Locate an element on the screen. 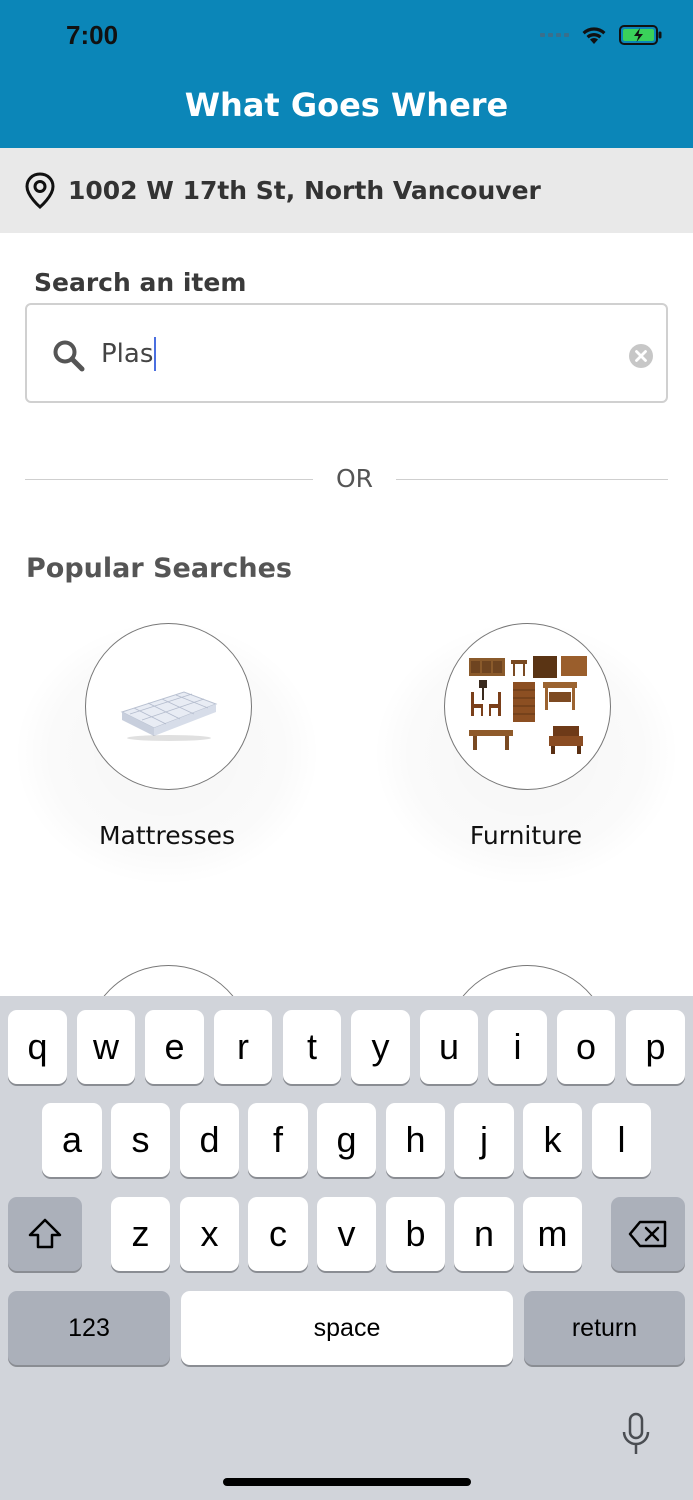  key-e: e is located at coordinates (174, 1047).